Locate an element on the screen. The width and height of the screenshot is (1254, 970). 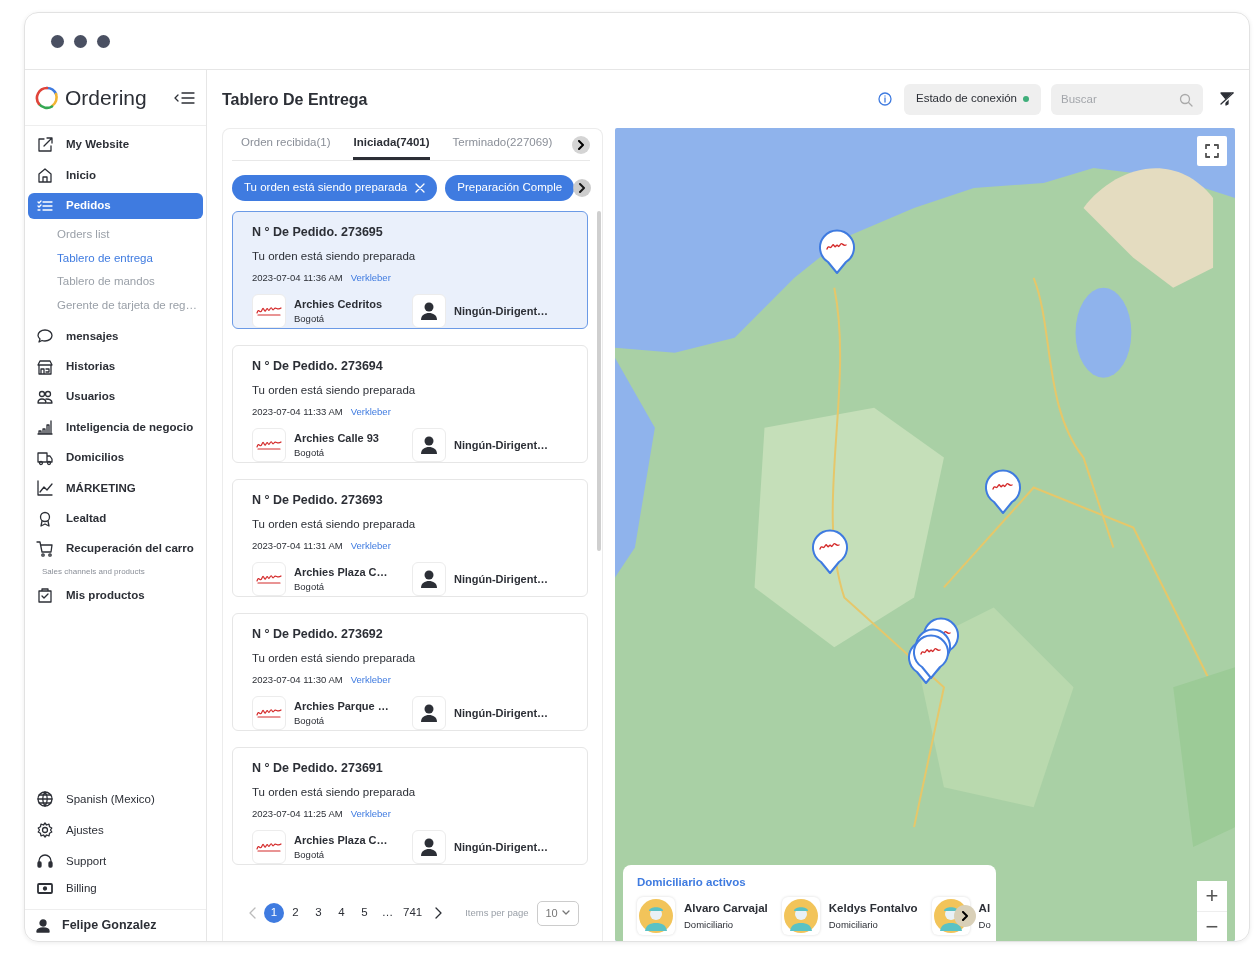
sidebar-item: Inicio is located at coordinates (115, 175).